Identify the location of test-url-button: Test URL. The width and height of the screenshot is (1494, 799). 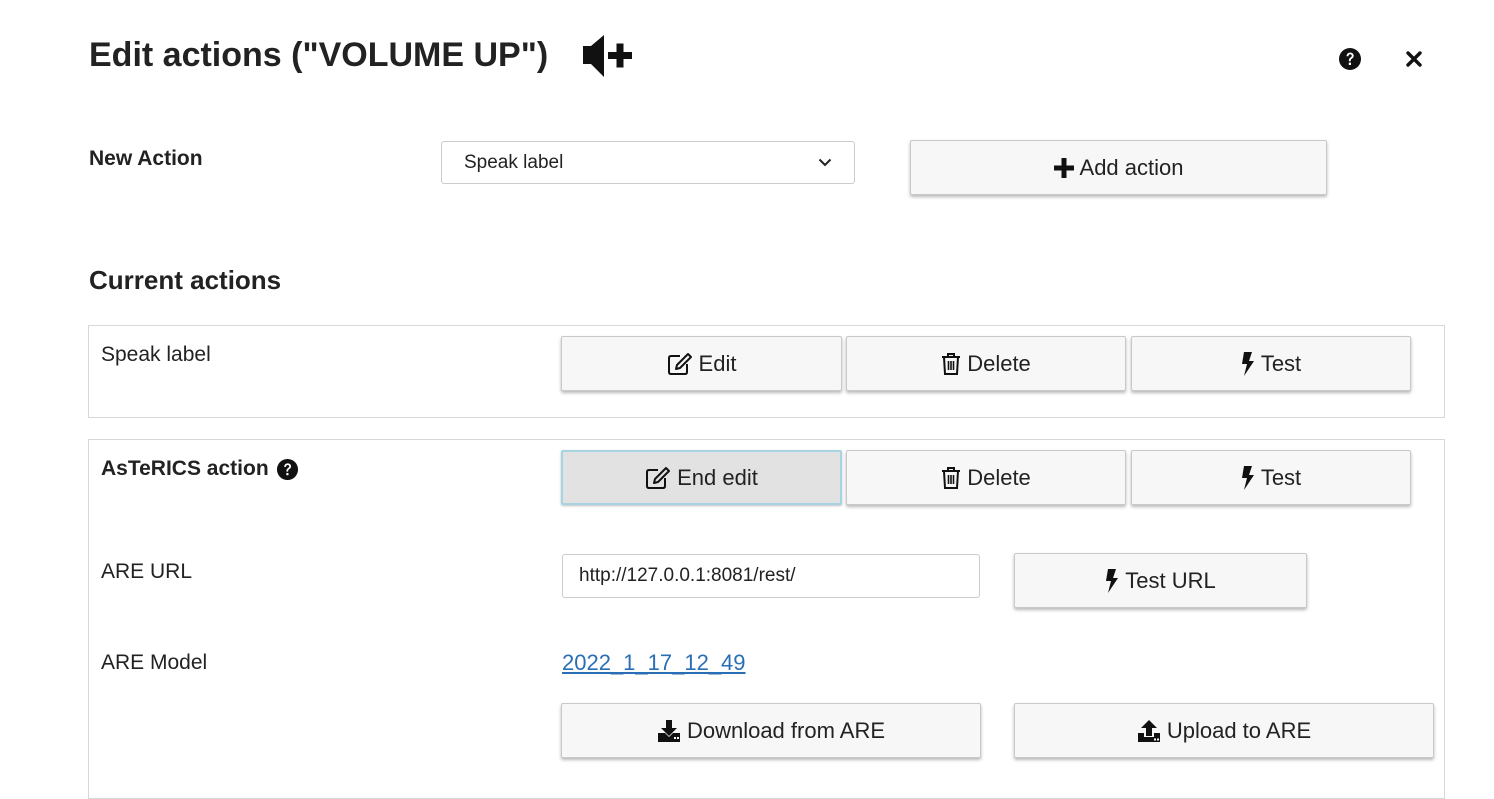
(1160, 580).